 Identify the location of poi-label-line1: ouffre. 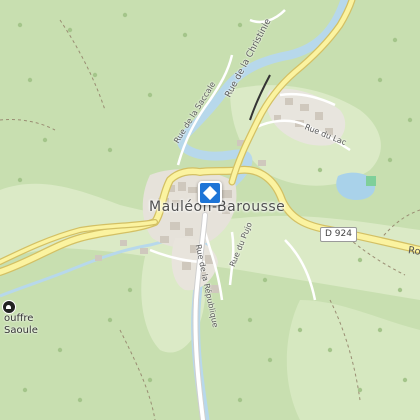
(19, 318).